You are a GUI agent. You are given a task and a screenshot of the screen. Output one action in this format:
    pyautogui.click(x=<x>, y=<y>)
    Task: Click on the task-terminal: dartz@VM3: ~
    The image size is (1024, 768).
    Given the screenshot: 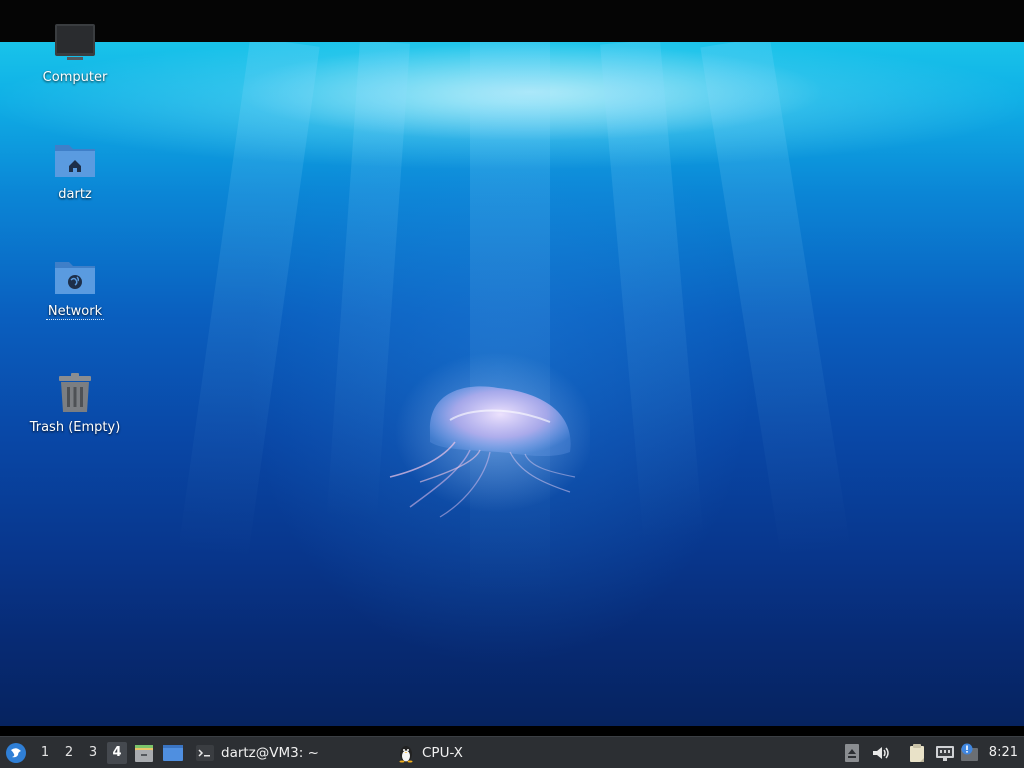 What is the action you would take?
    pyautogui.click(x=257, y=753)
    